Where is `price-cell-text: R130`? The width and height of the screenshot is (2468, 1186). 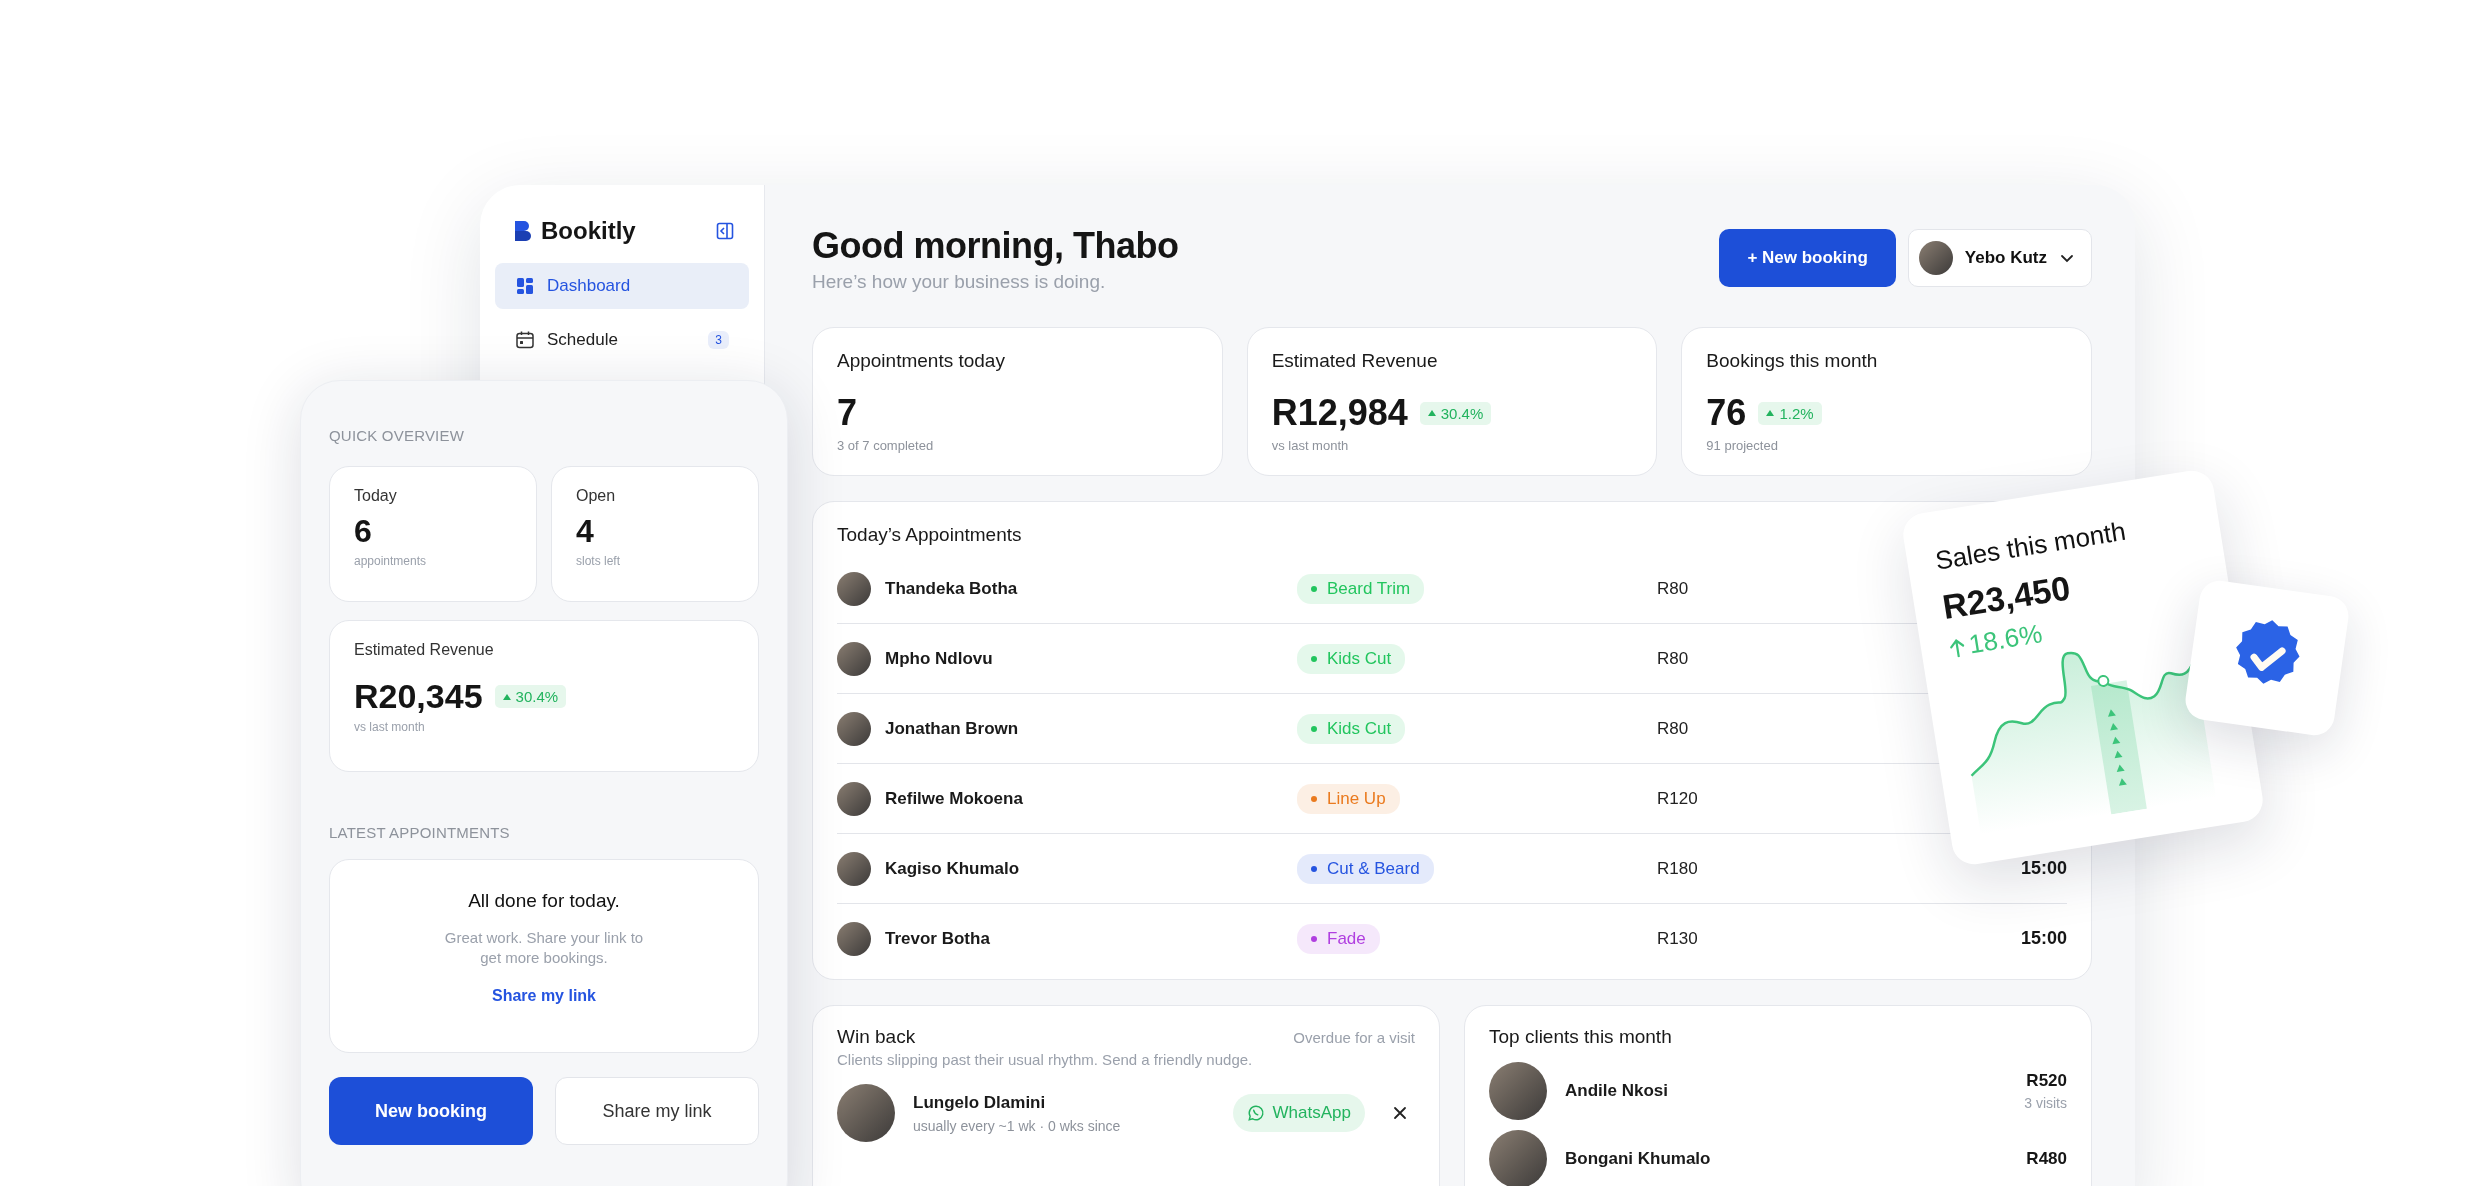
price-cell-text: R130 is located at coordinates (1678, 938).